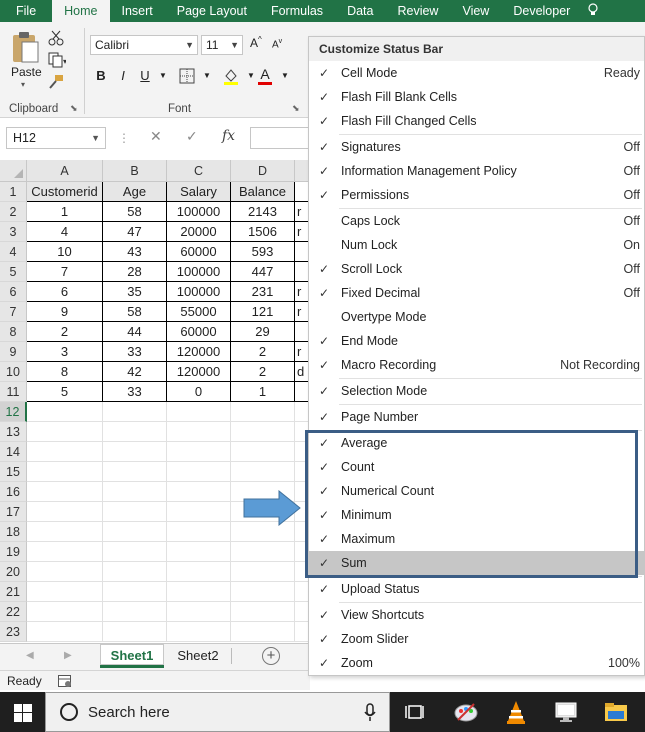 The height and width of the screenshot is (732, 645). I want to click on menu-item-minimum: ✓ Minimum, so click(476, 515).